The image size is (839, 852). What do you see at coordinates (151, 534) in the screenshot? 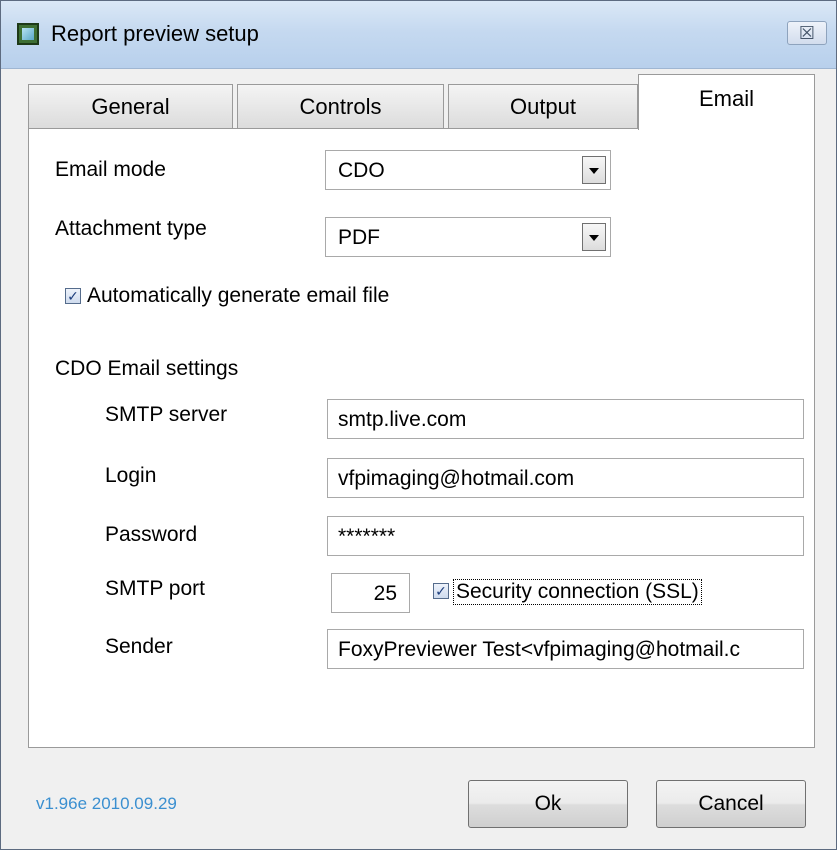
I see `password-label: Password` at bounding box center [151, 534].